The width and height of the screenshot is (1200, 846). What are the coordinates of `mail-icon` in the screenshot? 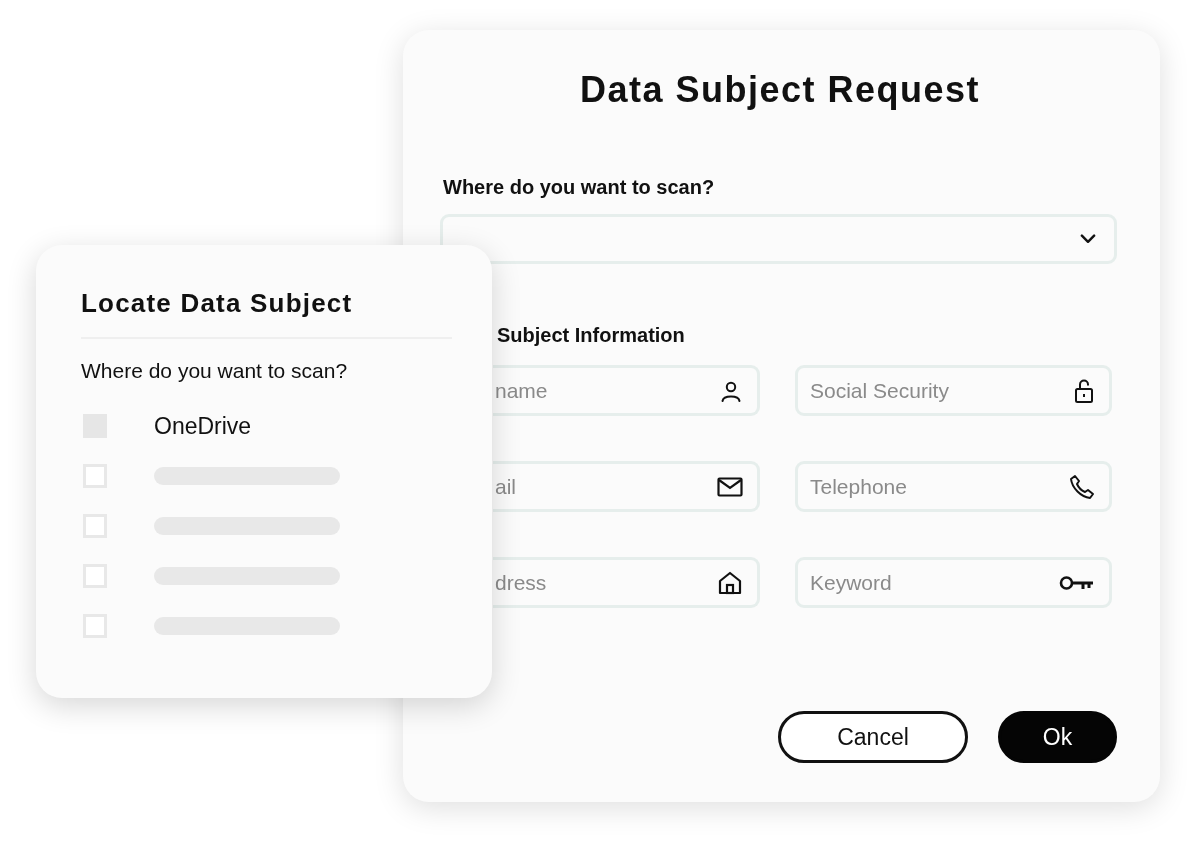 It's located at (730, 486).